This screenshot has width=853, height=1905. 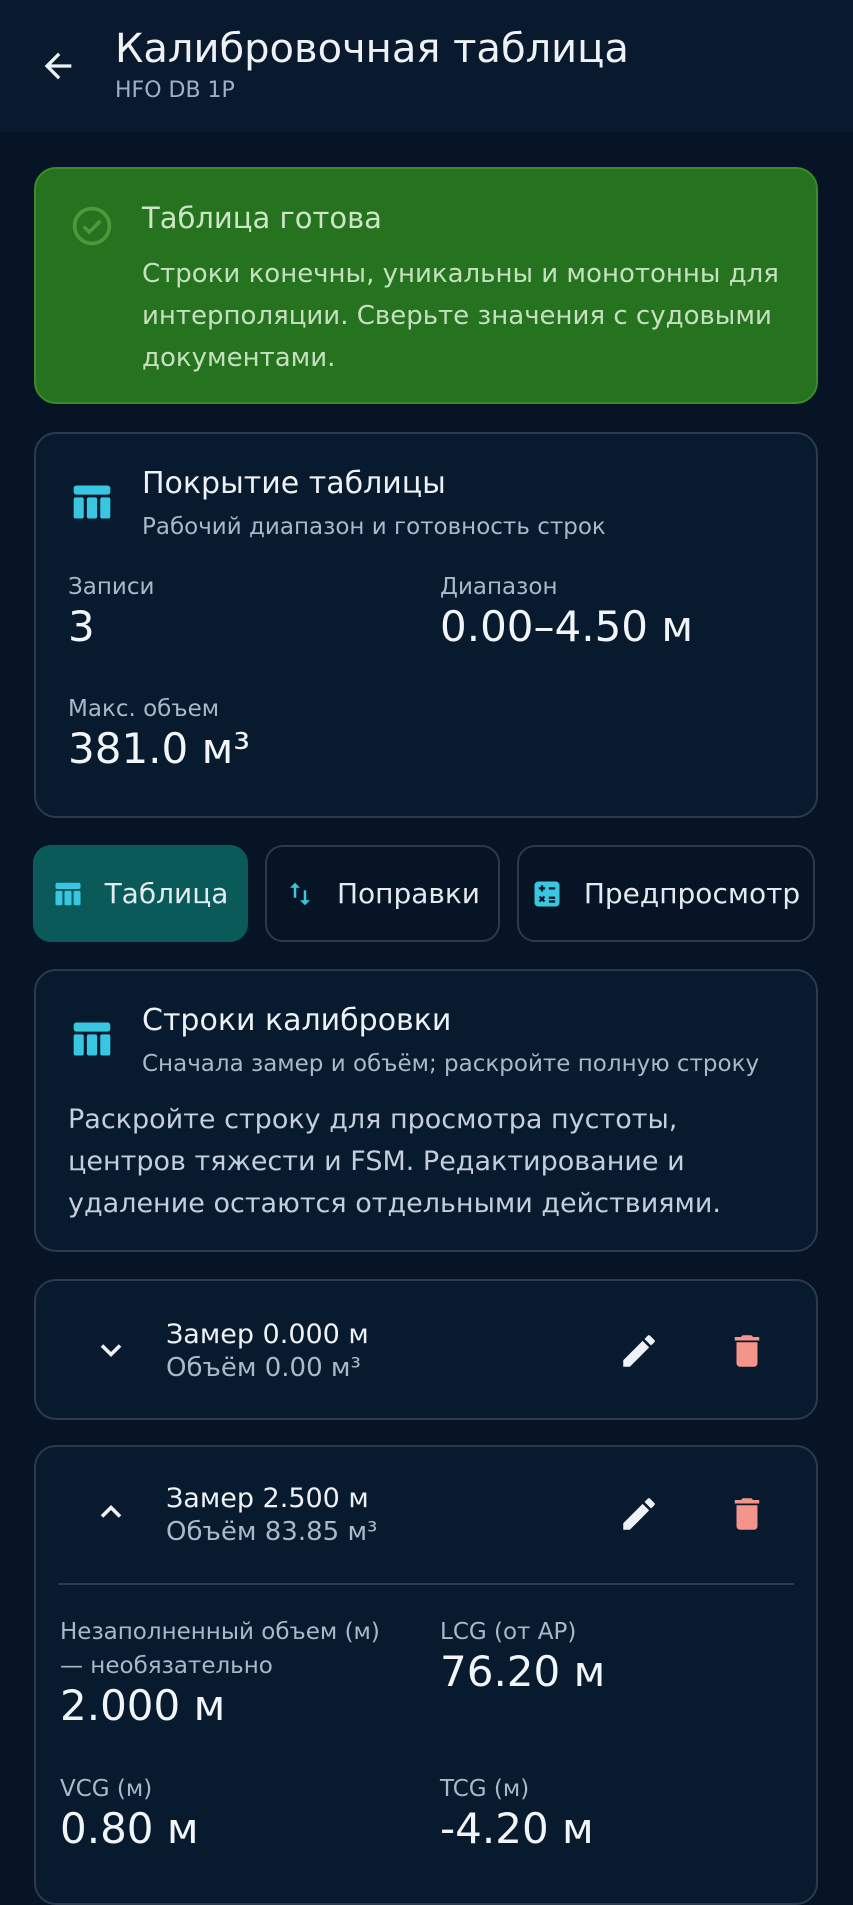 What do you see at coordinates (299, 893) in the screenshot?
I see `sort-arrows-icon` at bounding box center [299, 893].